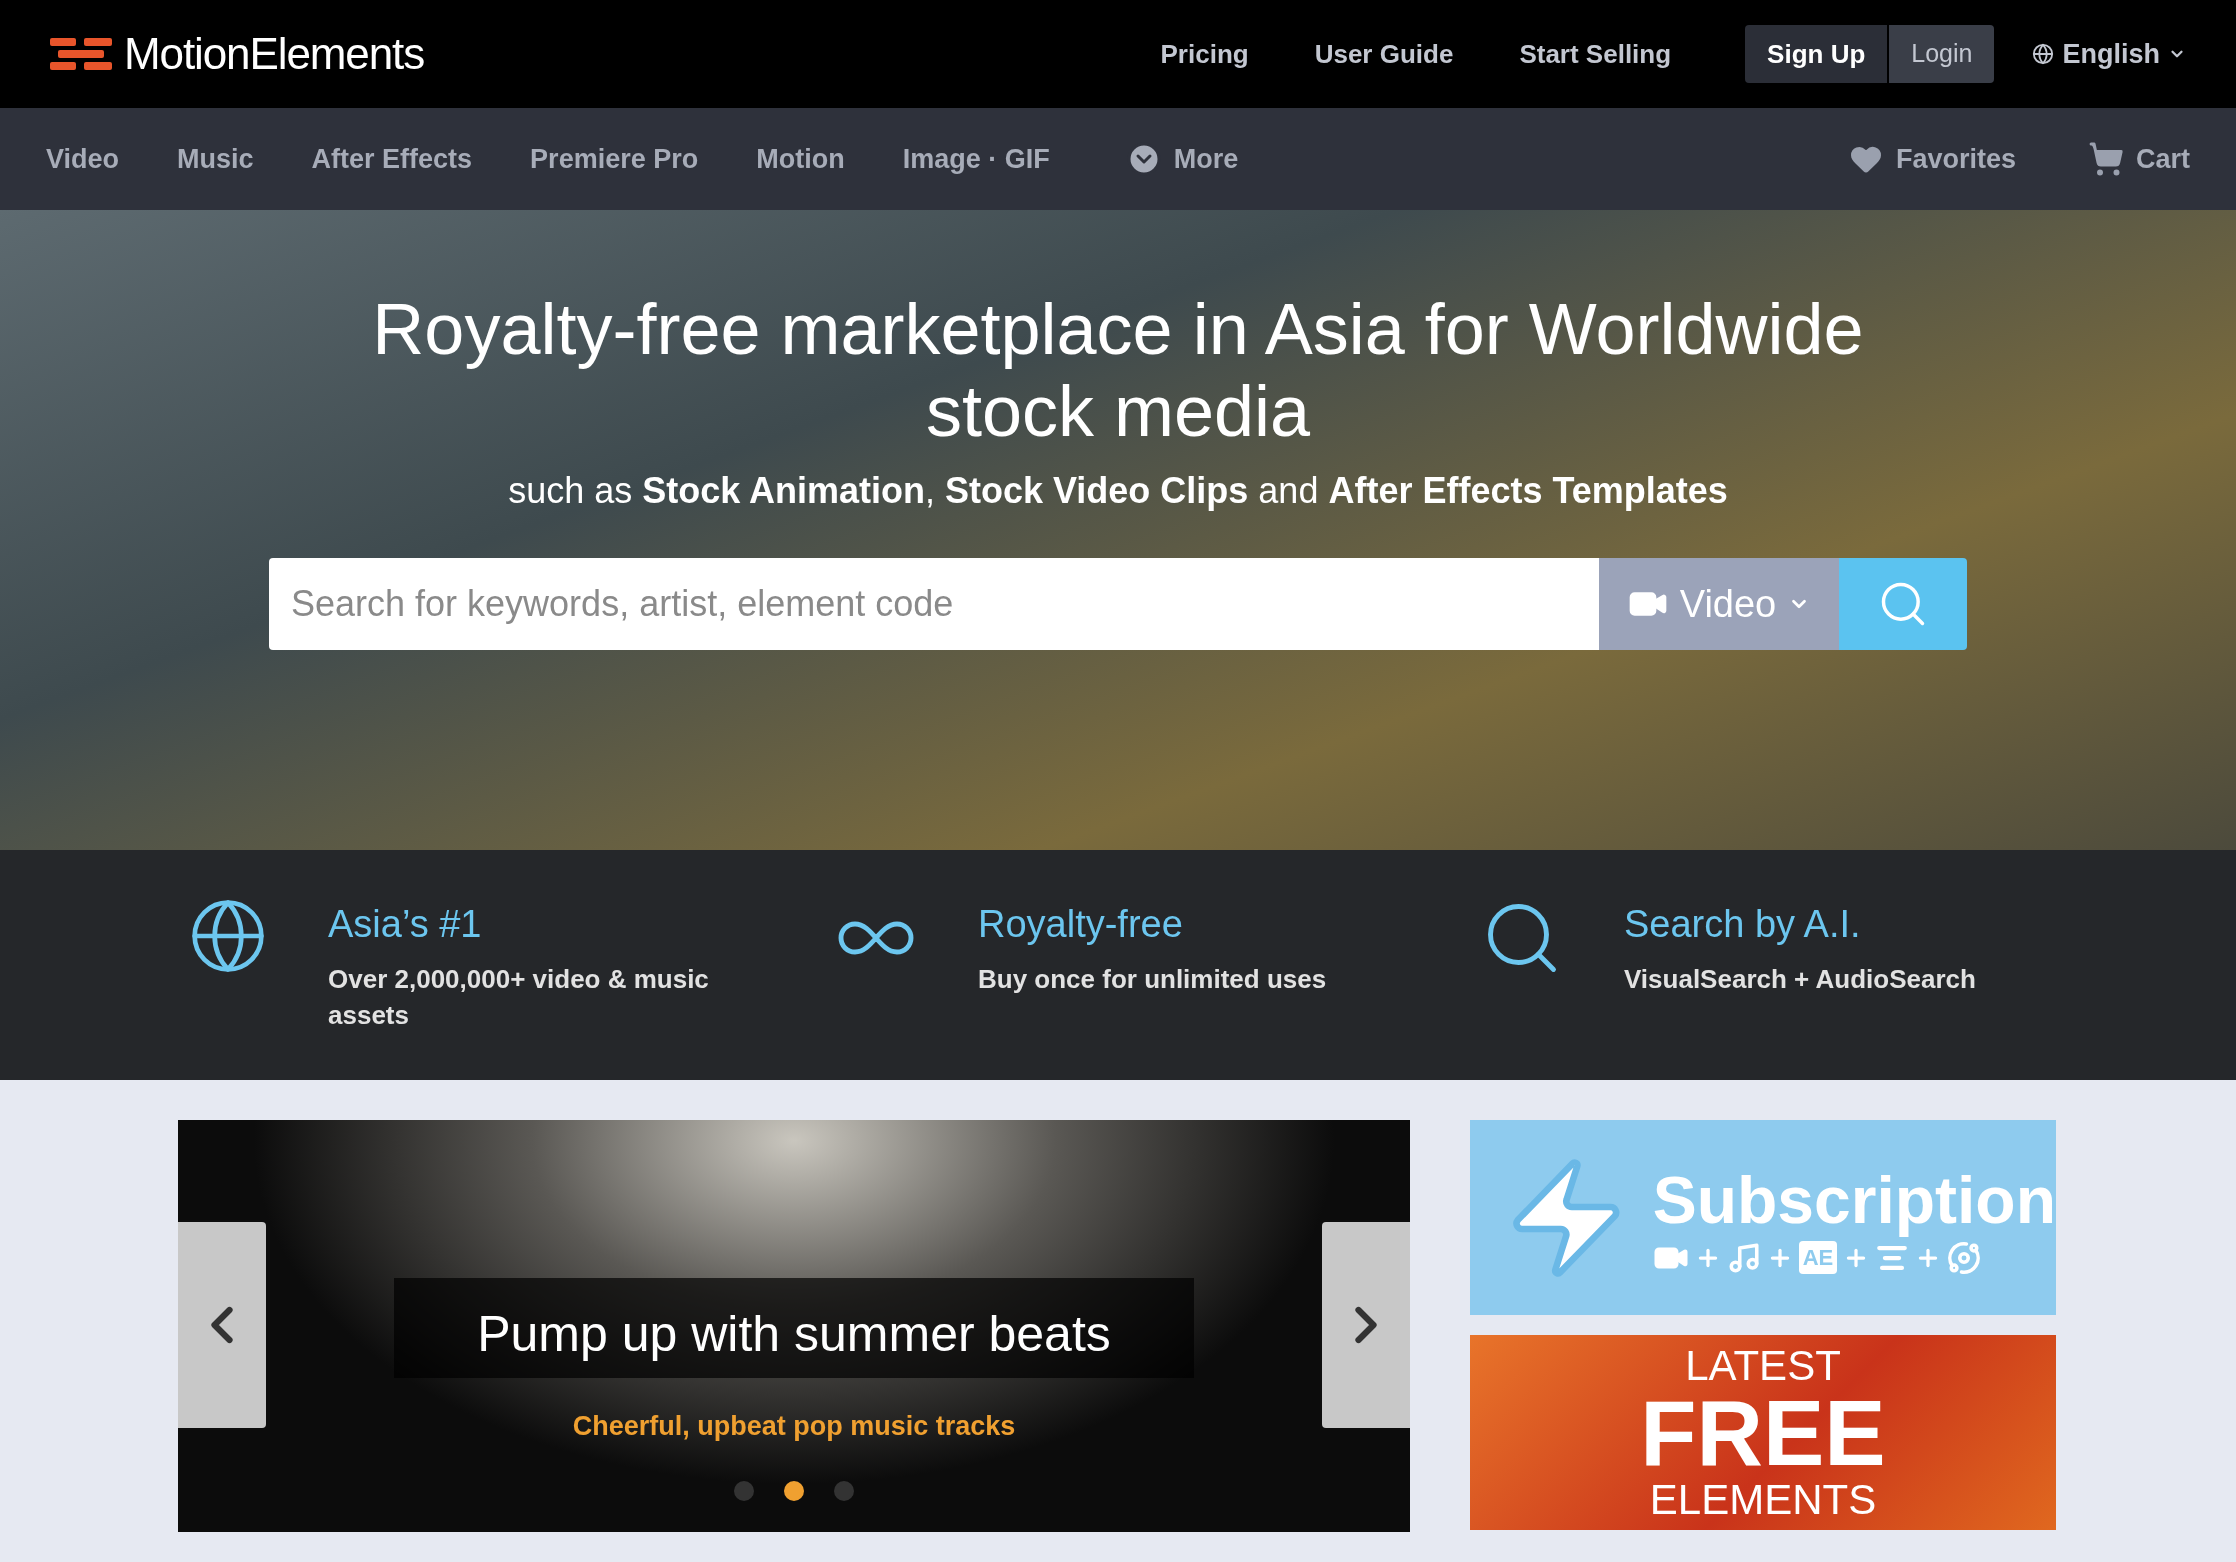  Describe the element at coordinates (1182, 159) in the screenshot. I see `more-menu: More` at that location.